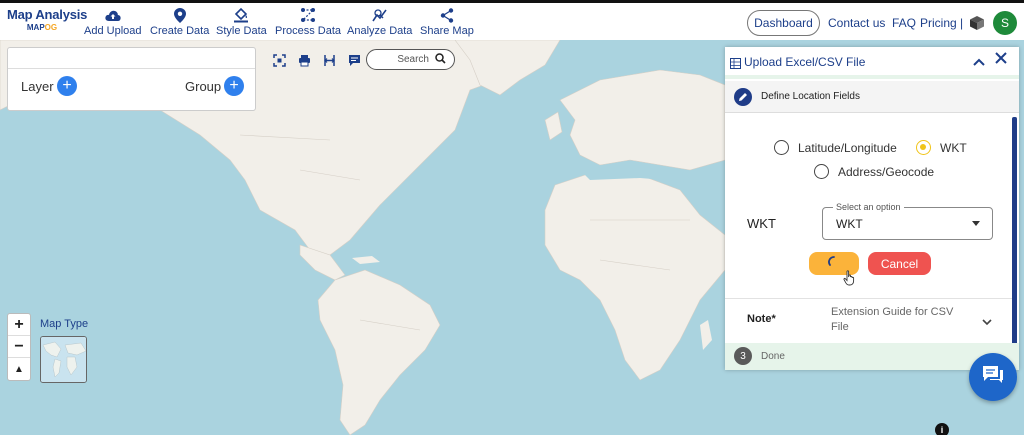 This screenshot has width=1024, height=435. Describe the element at coordinates (203, 86) in the screenshot. I see `group-label: Group` at that location.